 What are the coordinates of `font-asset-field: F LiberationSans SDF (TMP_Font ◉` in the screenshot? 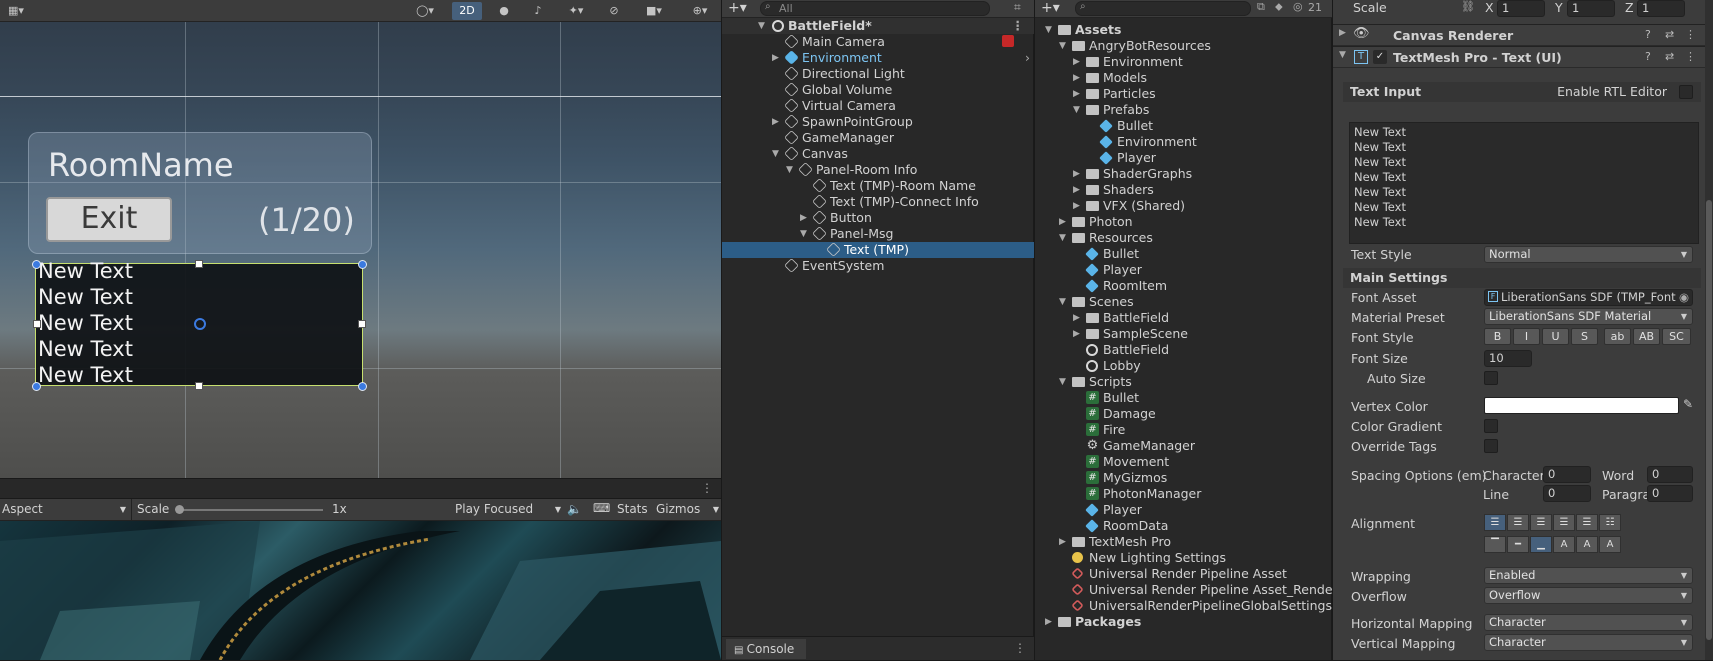 It's located at (1588, 297).